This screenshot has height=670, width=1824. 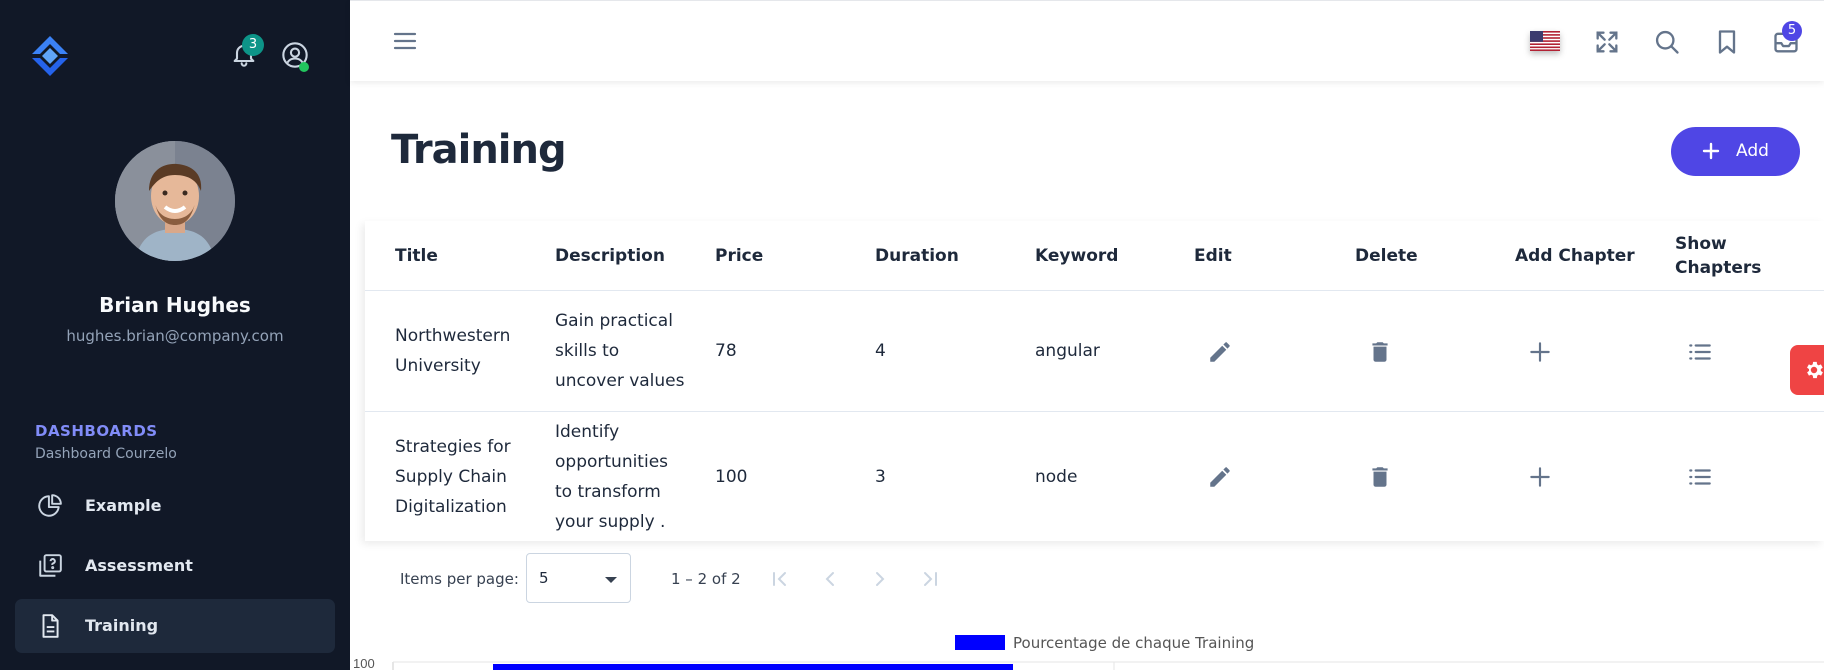 I want to click on items-per-page-value: 5, so click(x=544, y=578).